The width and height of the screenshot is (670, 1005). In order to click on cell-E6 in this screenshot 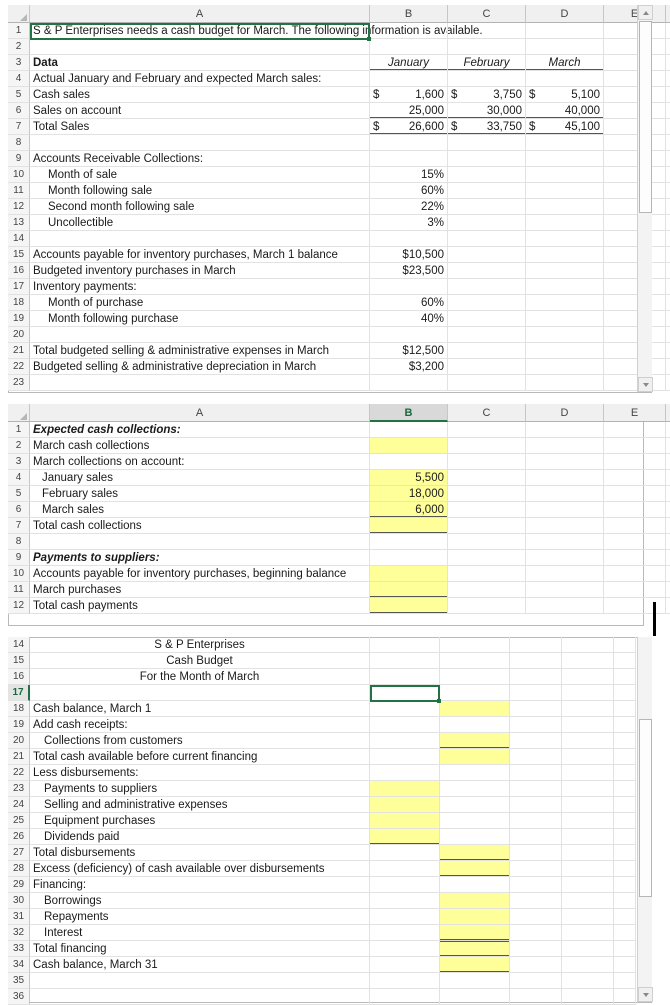, I will do `click(635, 111)`.